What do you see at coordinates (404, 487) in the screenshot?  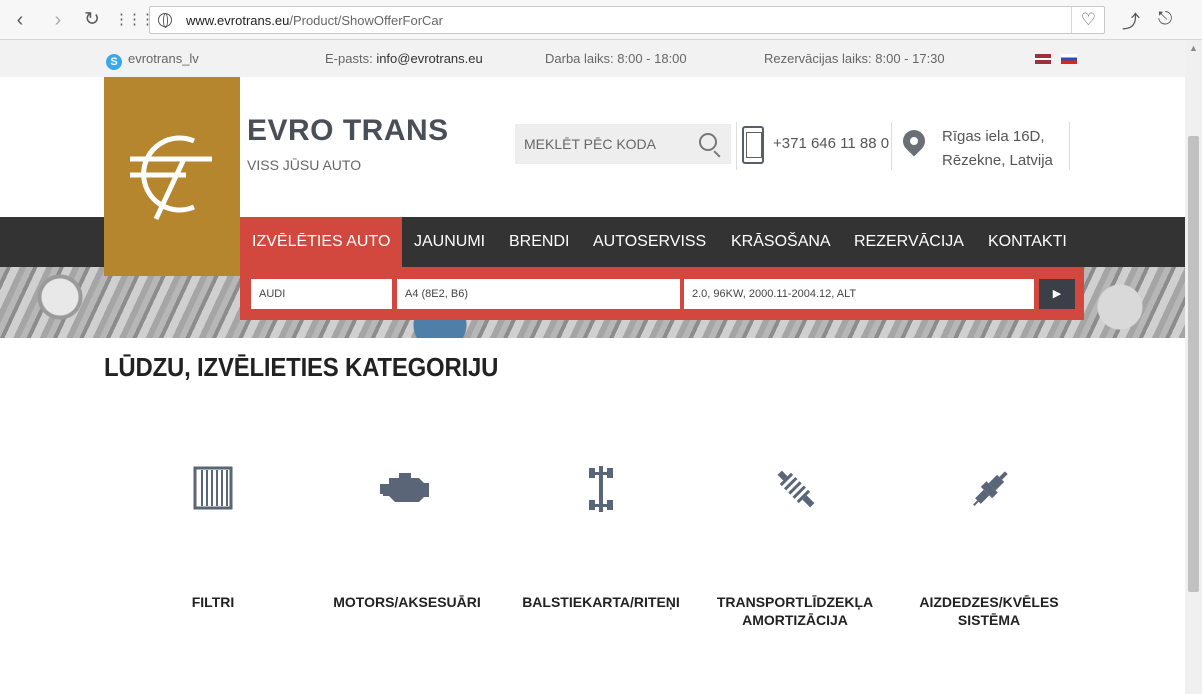 I see `engine-icon` at bounding box center [404, 487].